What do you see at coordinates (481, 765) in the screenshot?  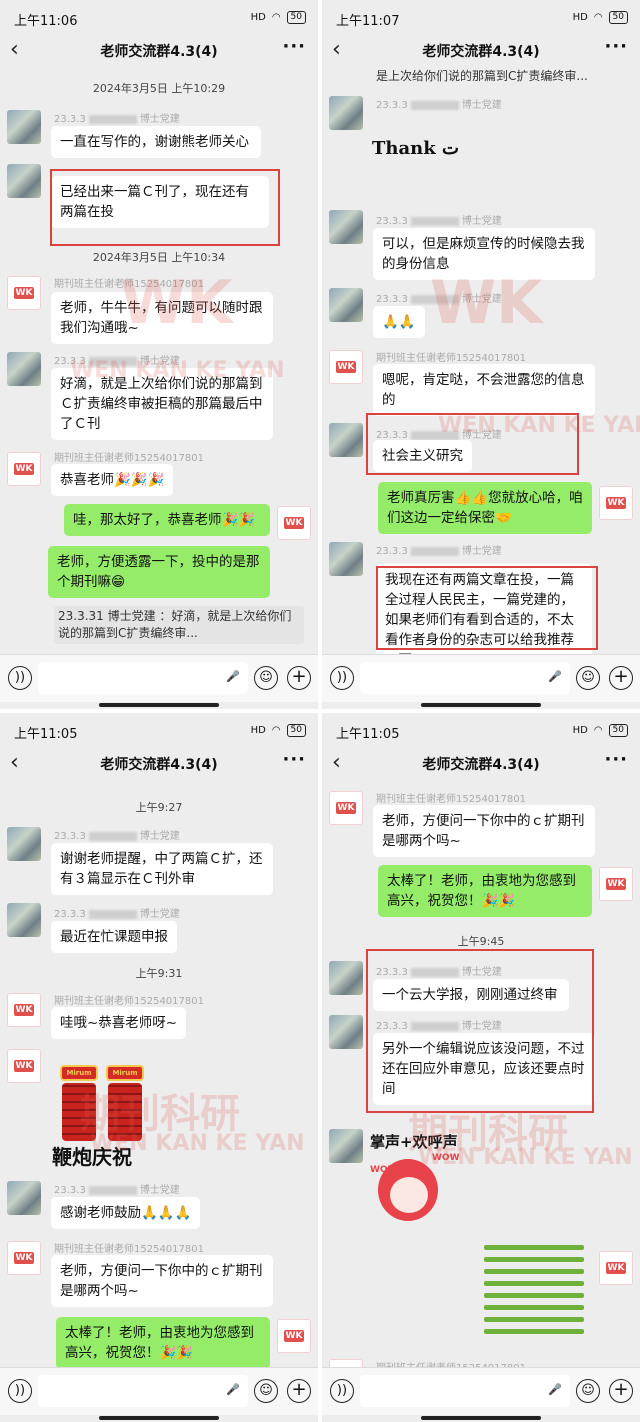 I see `title-bar: ‹ 老师交流群4.3(4) ···` at bounding box center [481, 765].